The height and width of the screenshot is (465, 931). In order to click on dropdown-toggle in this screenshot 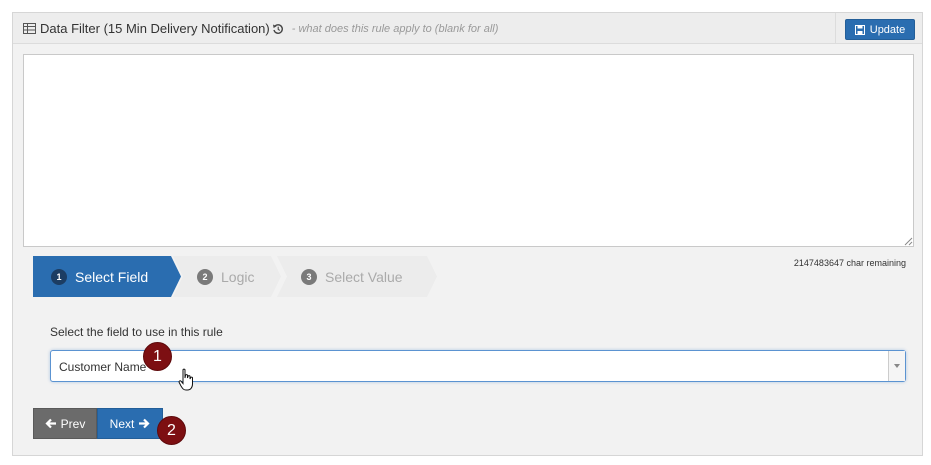, I will do `click(896, 366)`.